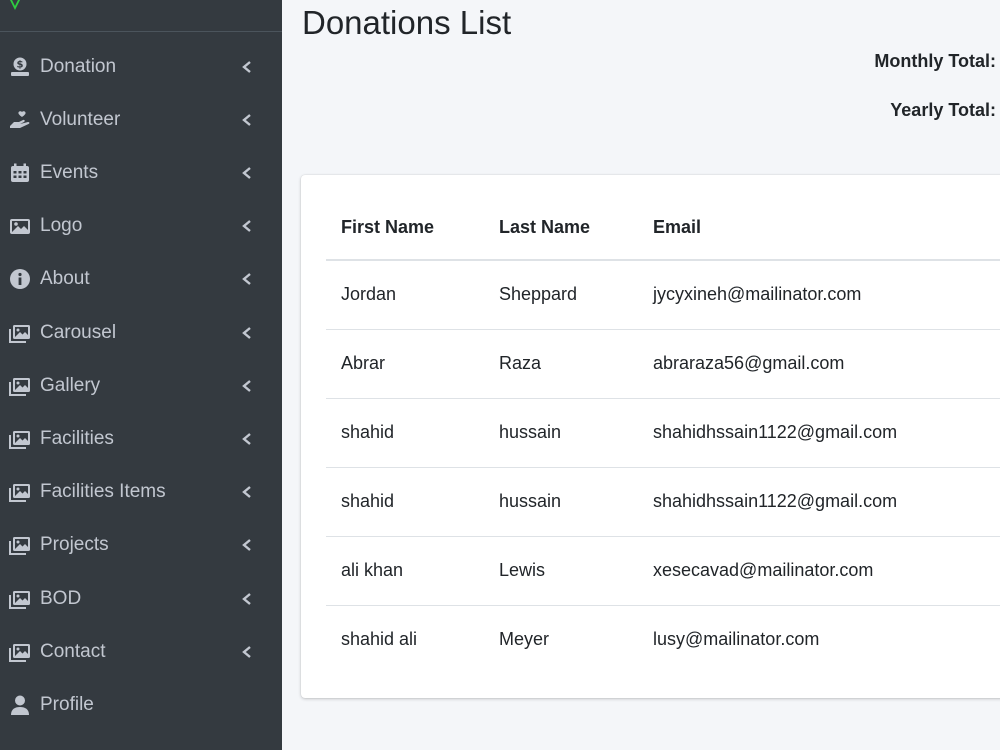  I want to click on cell-email: abraraza56@gmail.com, so click(819, 364).